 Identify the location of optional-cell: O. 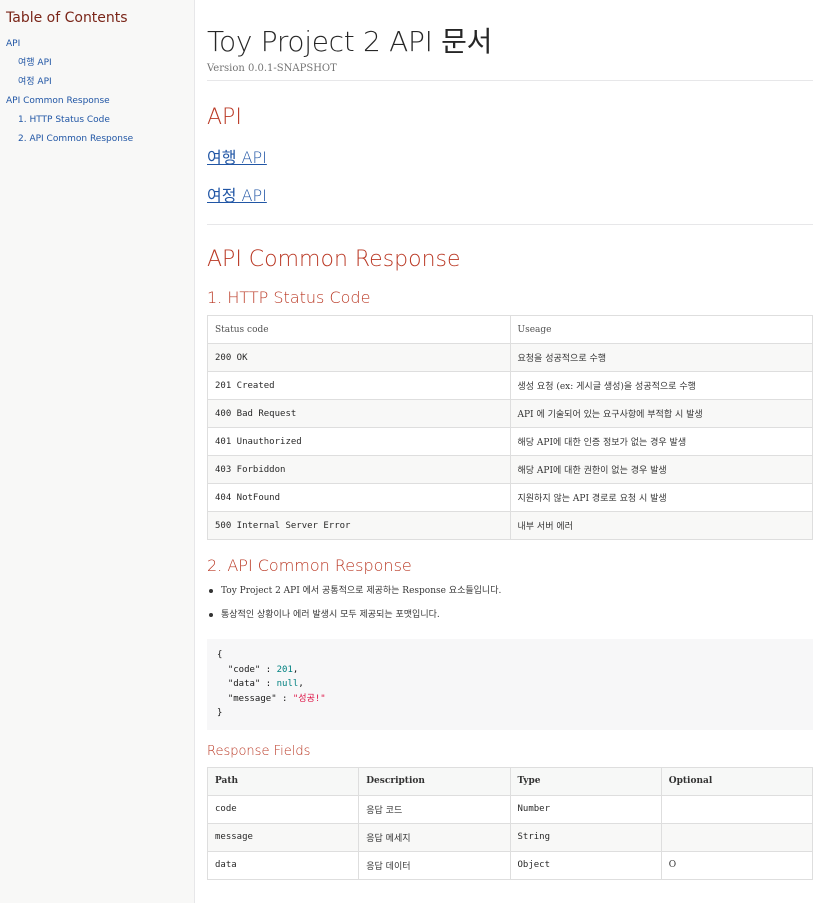
(737, 865).